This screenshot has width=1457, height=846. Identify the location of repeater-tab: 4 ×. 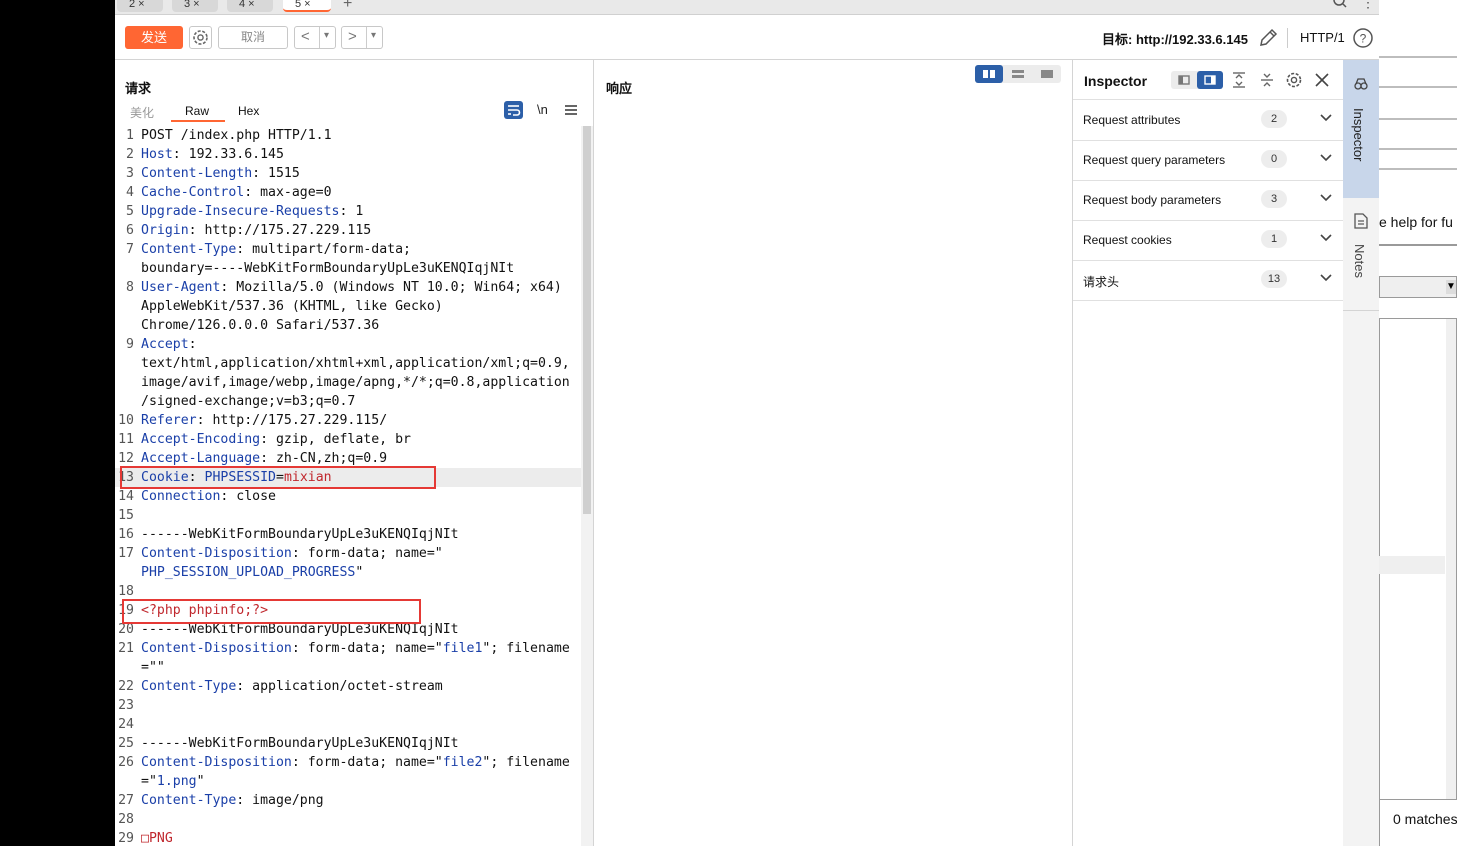
(250, 6).